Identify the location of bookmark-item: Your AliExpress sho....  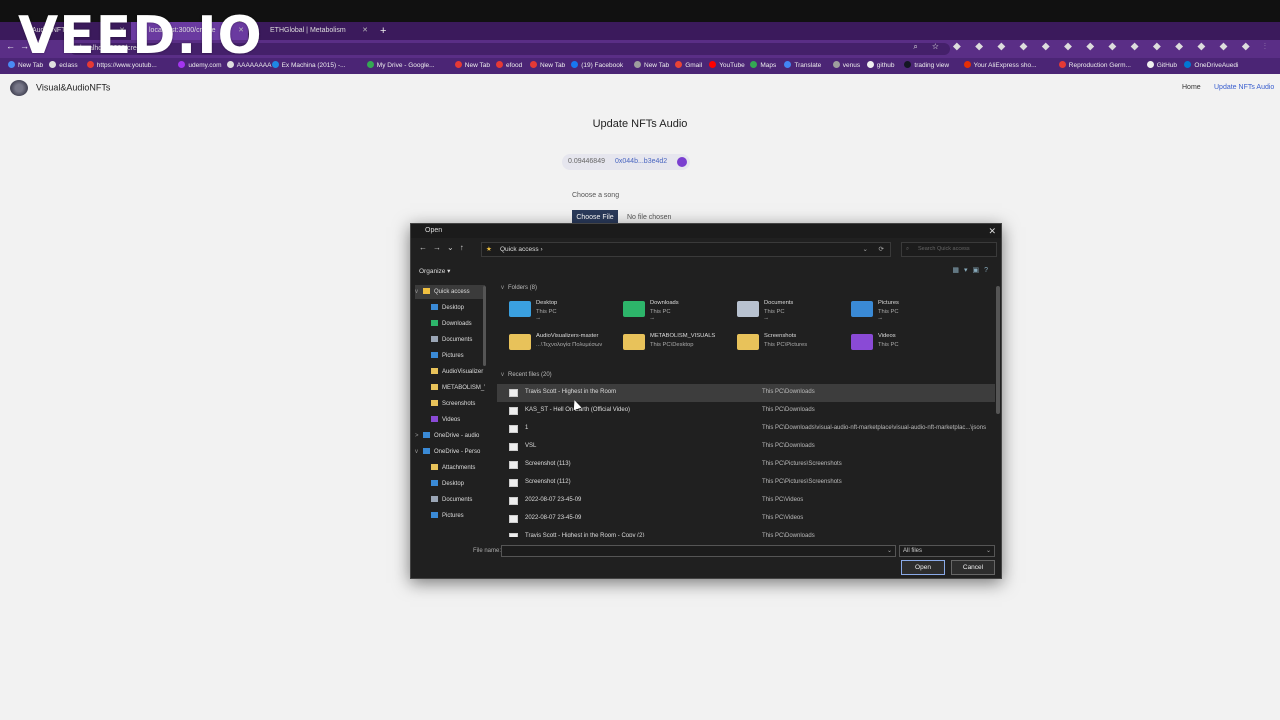
(1000, 66).